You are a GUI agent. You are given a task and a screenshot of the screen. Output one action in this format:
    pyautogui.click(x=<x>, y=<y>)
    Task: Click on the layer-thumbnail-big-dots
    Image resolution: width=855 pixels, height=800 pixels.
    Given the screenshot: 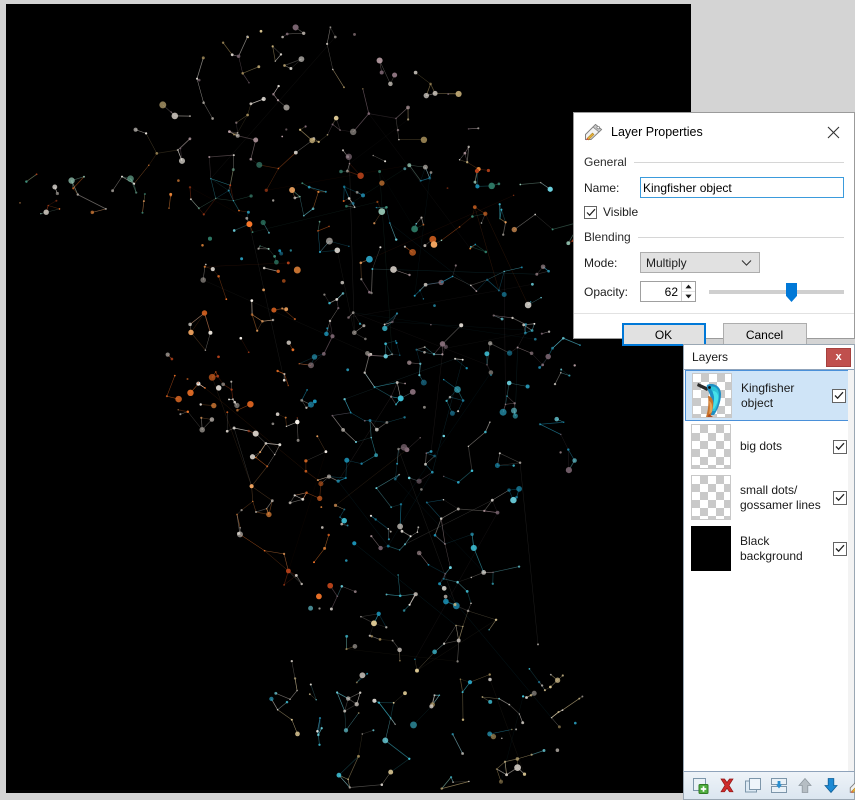 What is the action you would take?
    pyautogui.click(x=711, y=446)
    